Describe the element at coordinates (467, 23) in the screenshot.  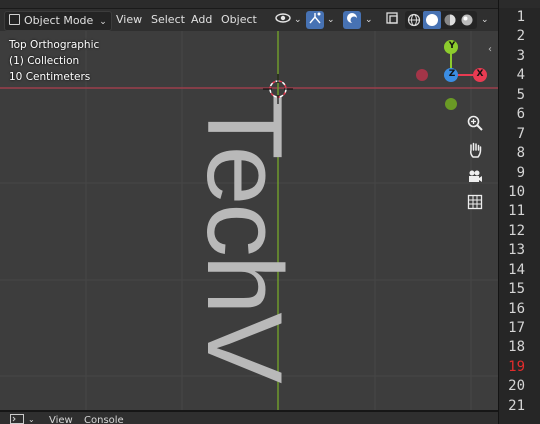
I see `rendered-shading-icon` at that location.